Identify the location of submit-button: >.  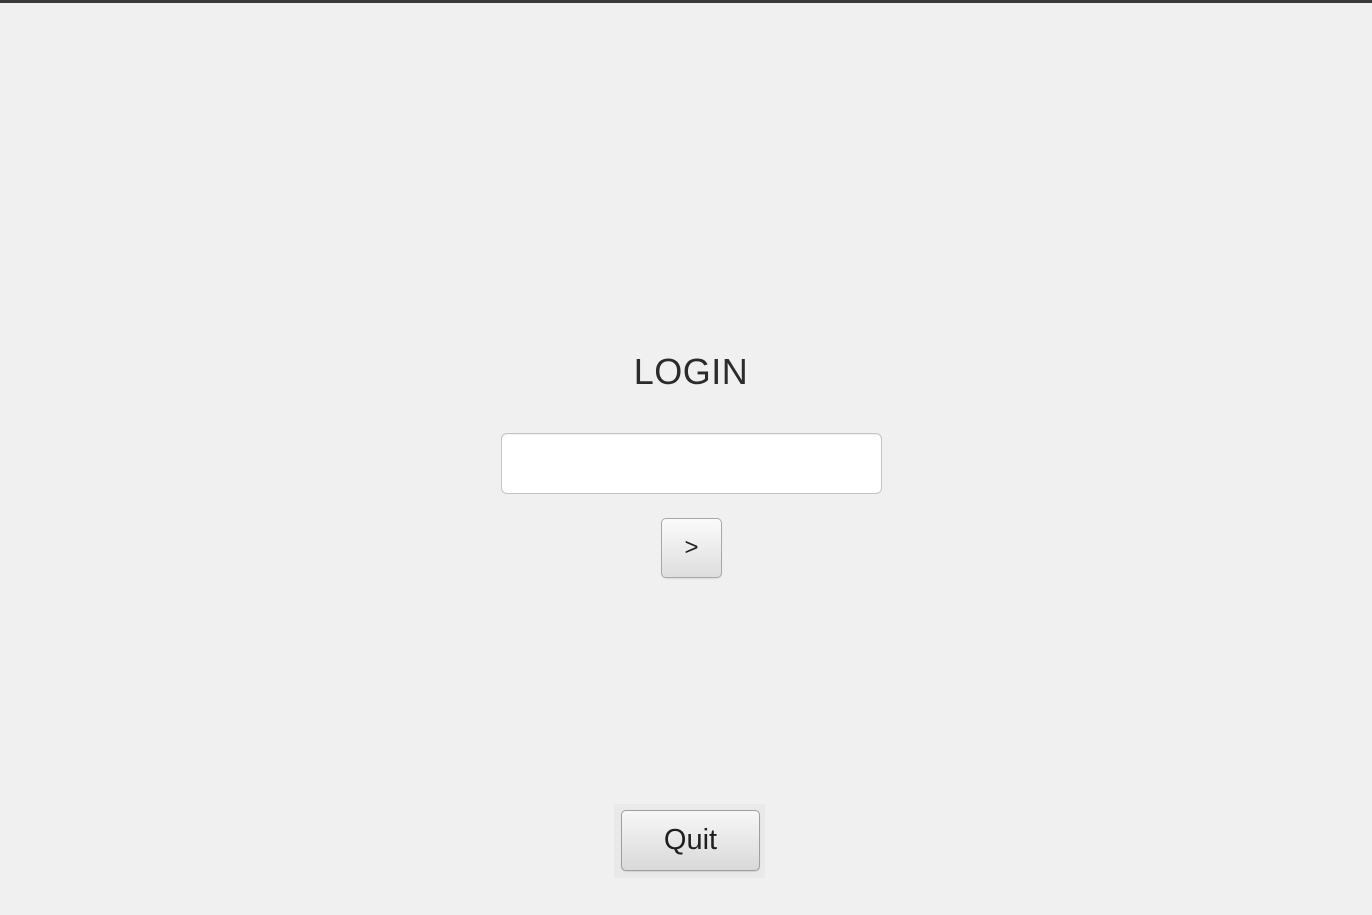
(691, 548).